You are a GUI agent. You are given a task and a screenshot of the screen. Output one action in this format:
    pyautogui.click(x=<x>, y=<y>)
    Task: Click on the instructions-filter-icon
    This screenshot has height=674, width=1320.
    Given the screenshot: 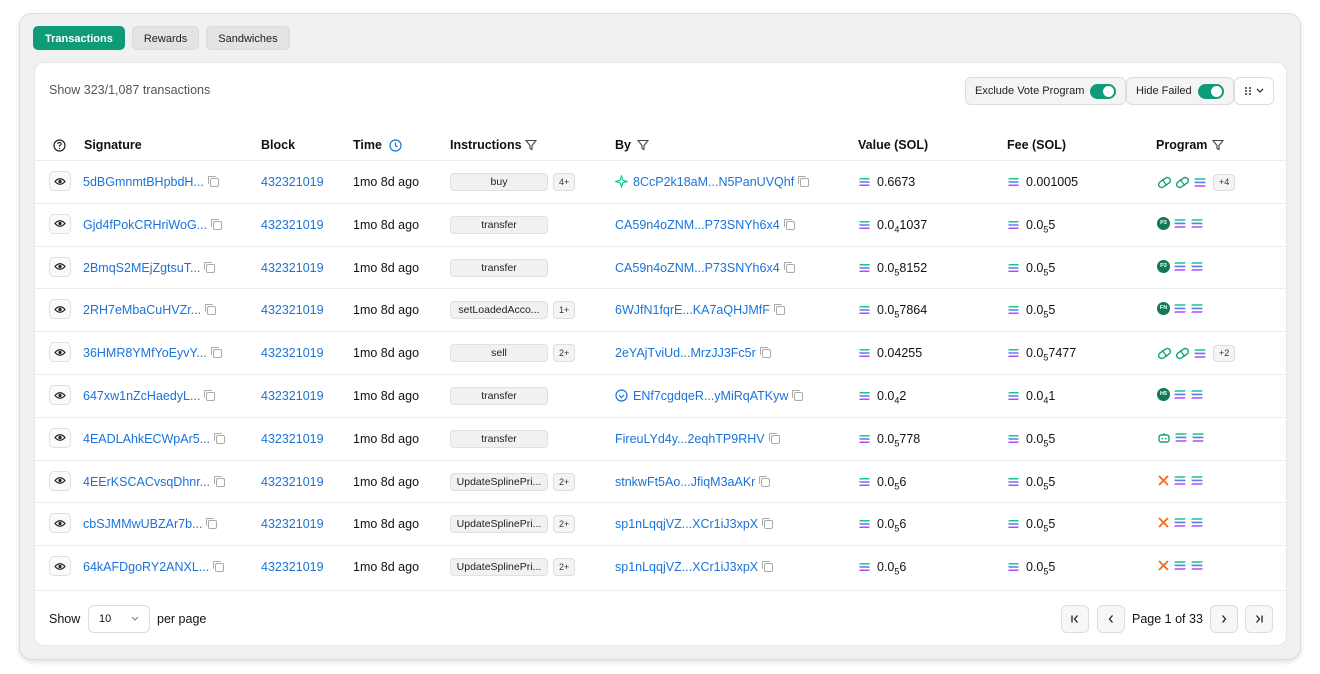 What is the action you would take?
    pyautogui.click(x=531, y=145)
    